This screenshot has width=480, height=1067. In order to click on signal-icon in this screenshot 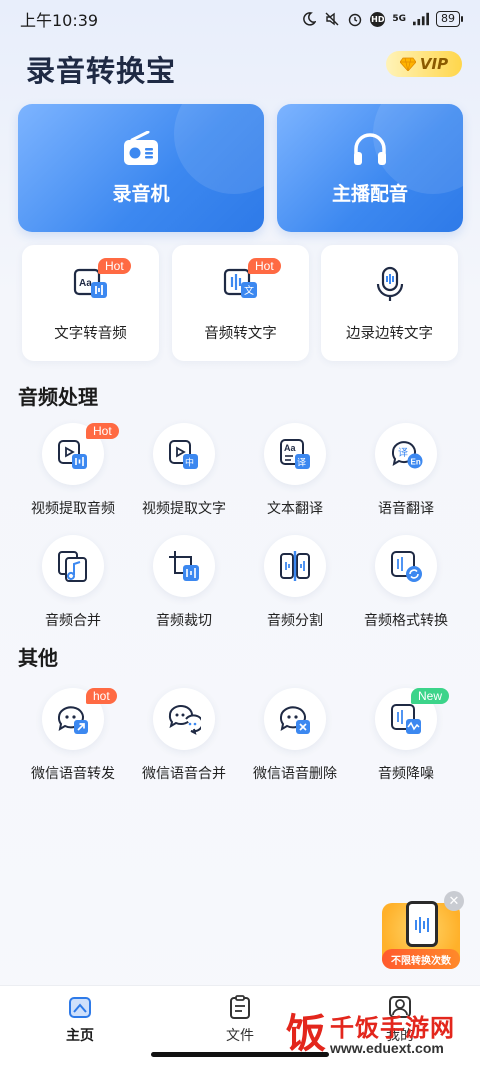, I will do `click(421, 19)`.